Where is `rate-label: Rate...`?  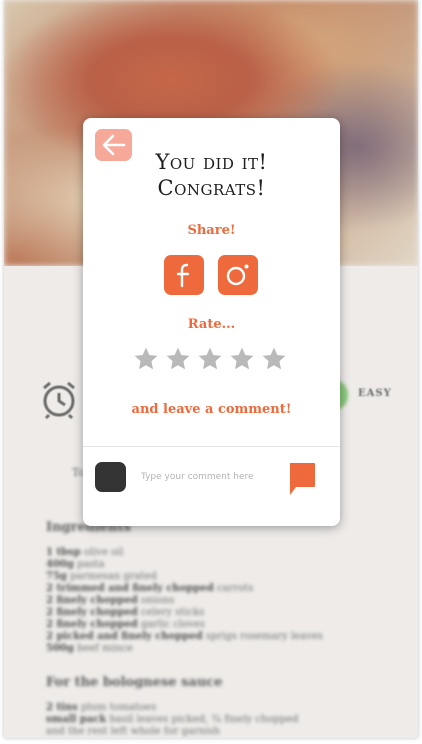
rate-label: Rate... is located at coordinates (211, 324).